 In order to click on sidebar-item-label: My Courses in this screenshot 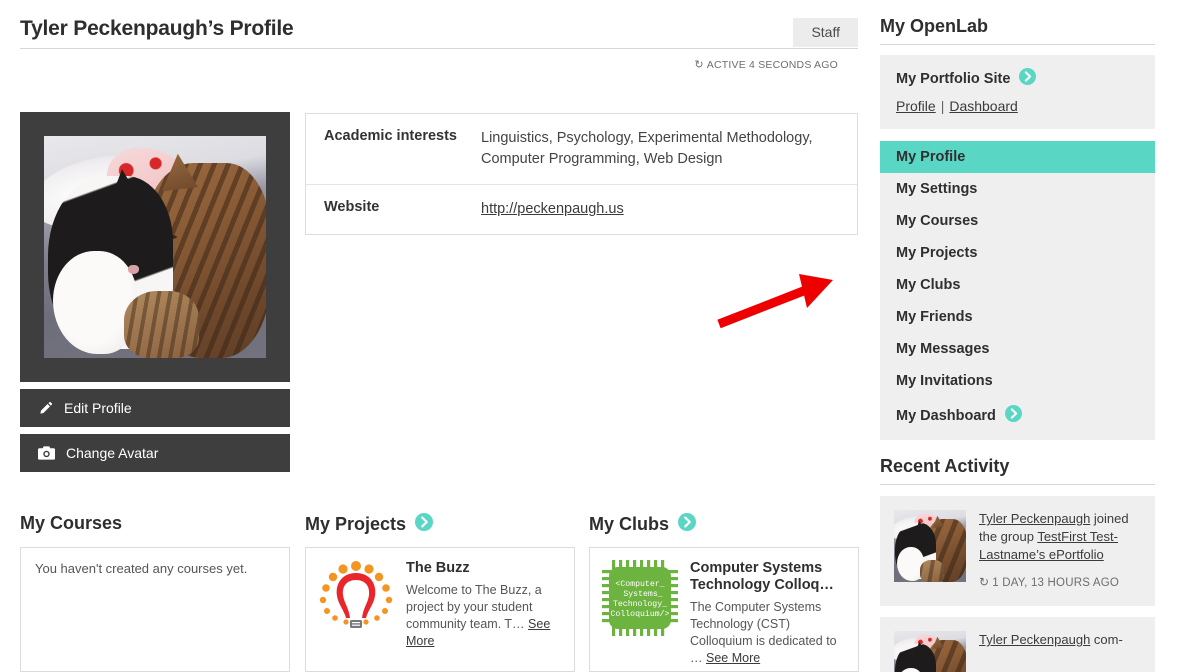, I will do `click(937, 221)`.